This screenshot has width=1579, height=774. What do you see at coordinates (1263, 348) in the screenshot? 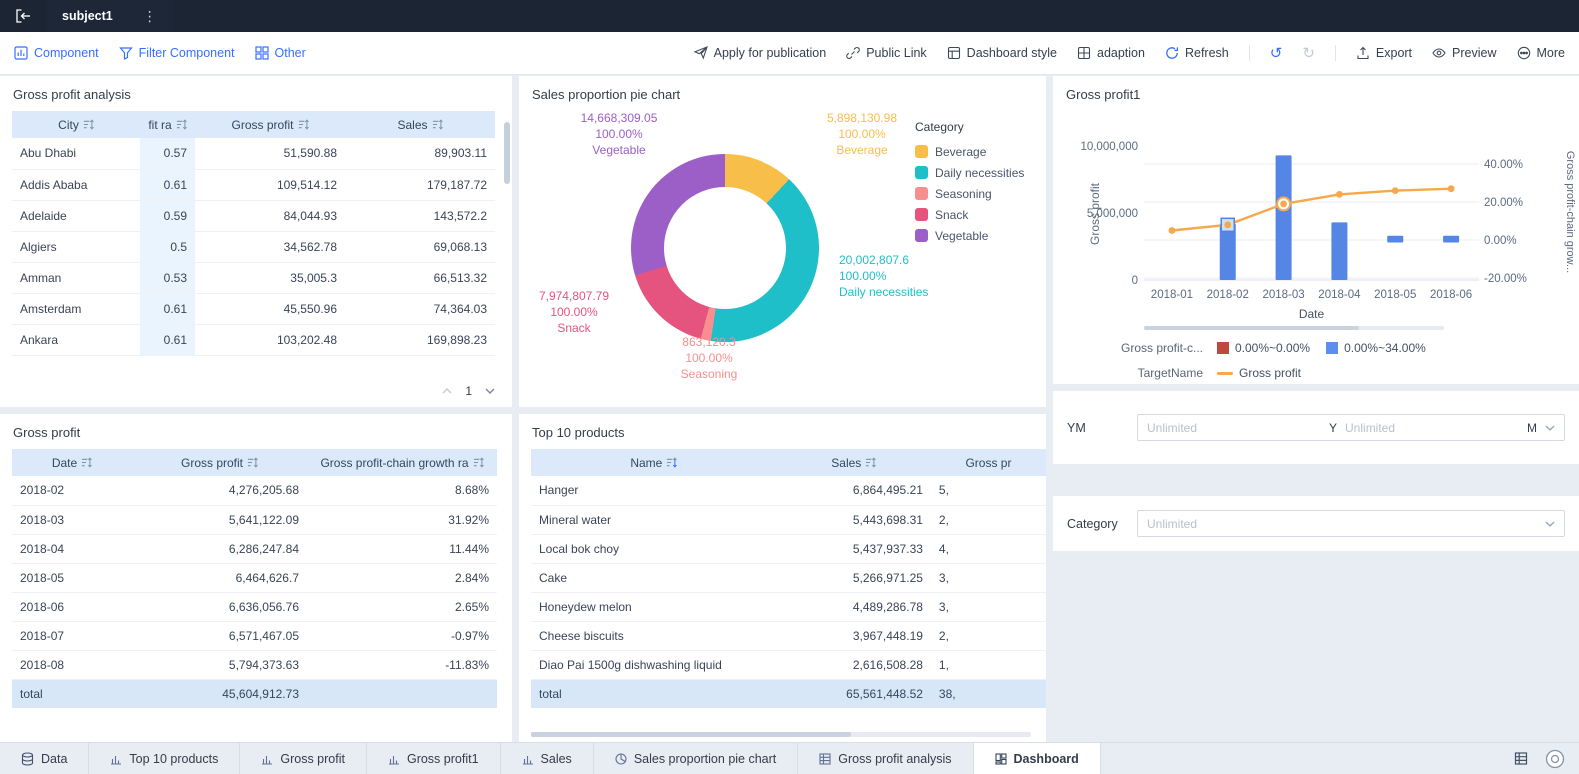
I see `legend-item-range-red: 0.00%~0.00%` at bounding box center [1263, 348].